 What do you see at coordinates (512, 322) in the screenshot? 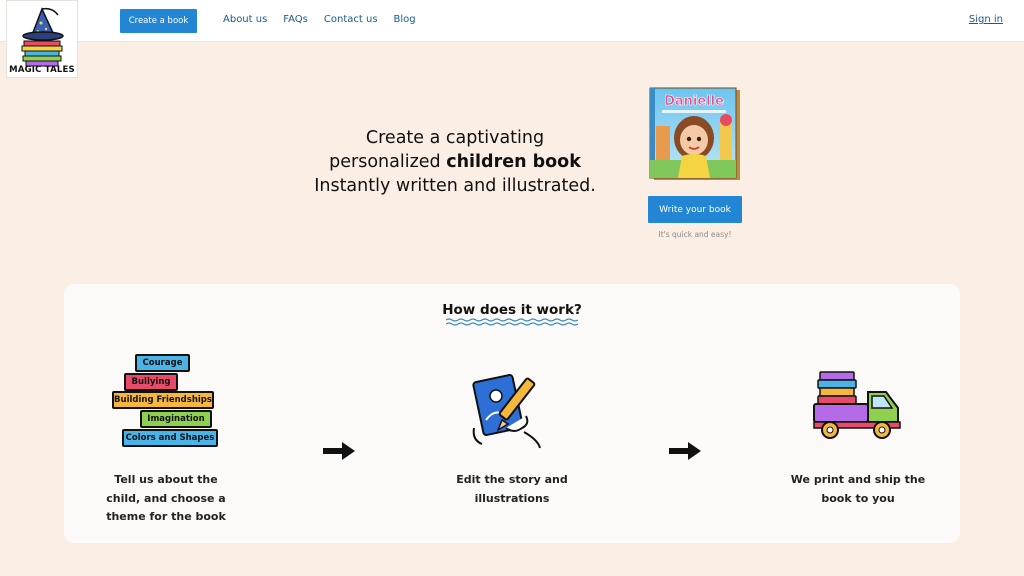
I see `wave-underline-icon` at bounding box center [512, 322].